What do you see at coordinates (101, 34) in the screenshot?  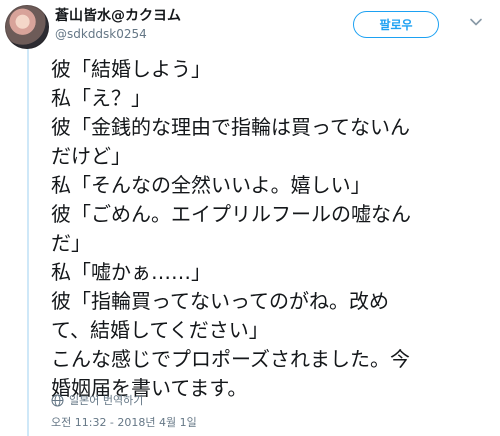 I see `author-handle: @sdkddsk0254` at bounding box center [101, 34].